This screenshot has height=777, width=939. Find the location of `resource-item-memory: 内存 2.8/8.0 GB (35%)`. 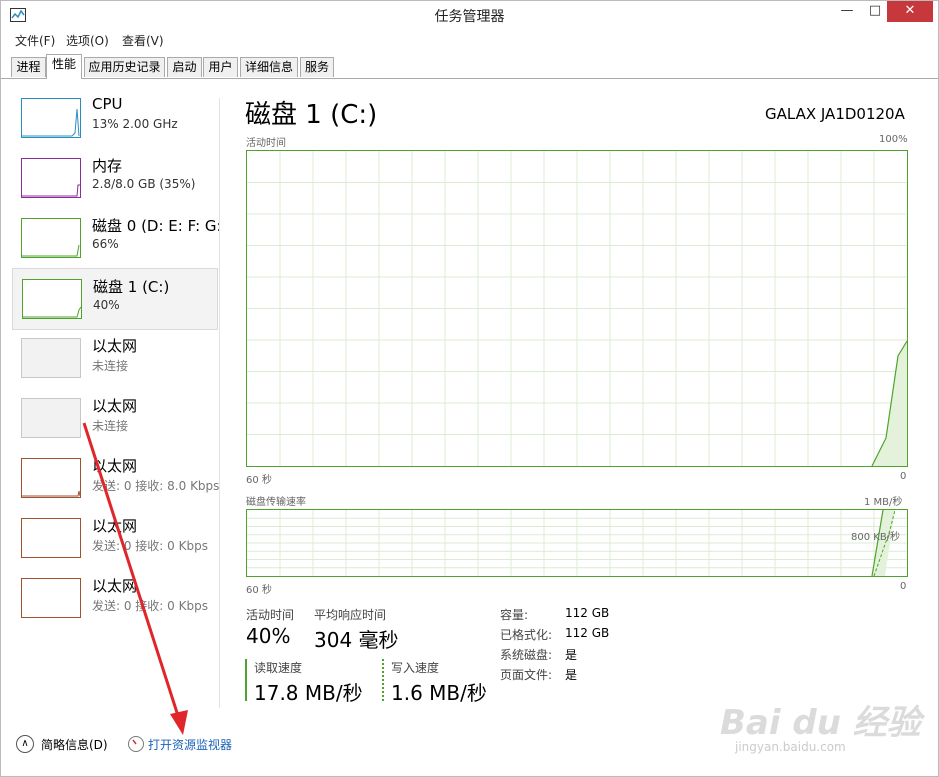

resource-item-memory: 内存 2.8/8.0 GB (35%) is located at coordinates (114, 178).